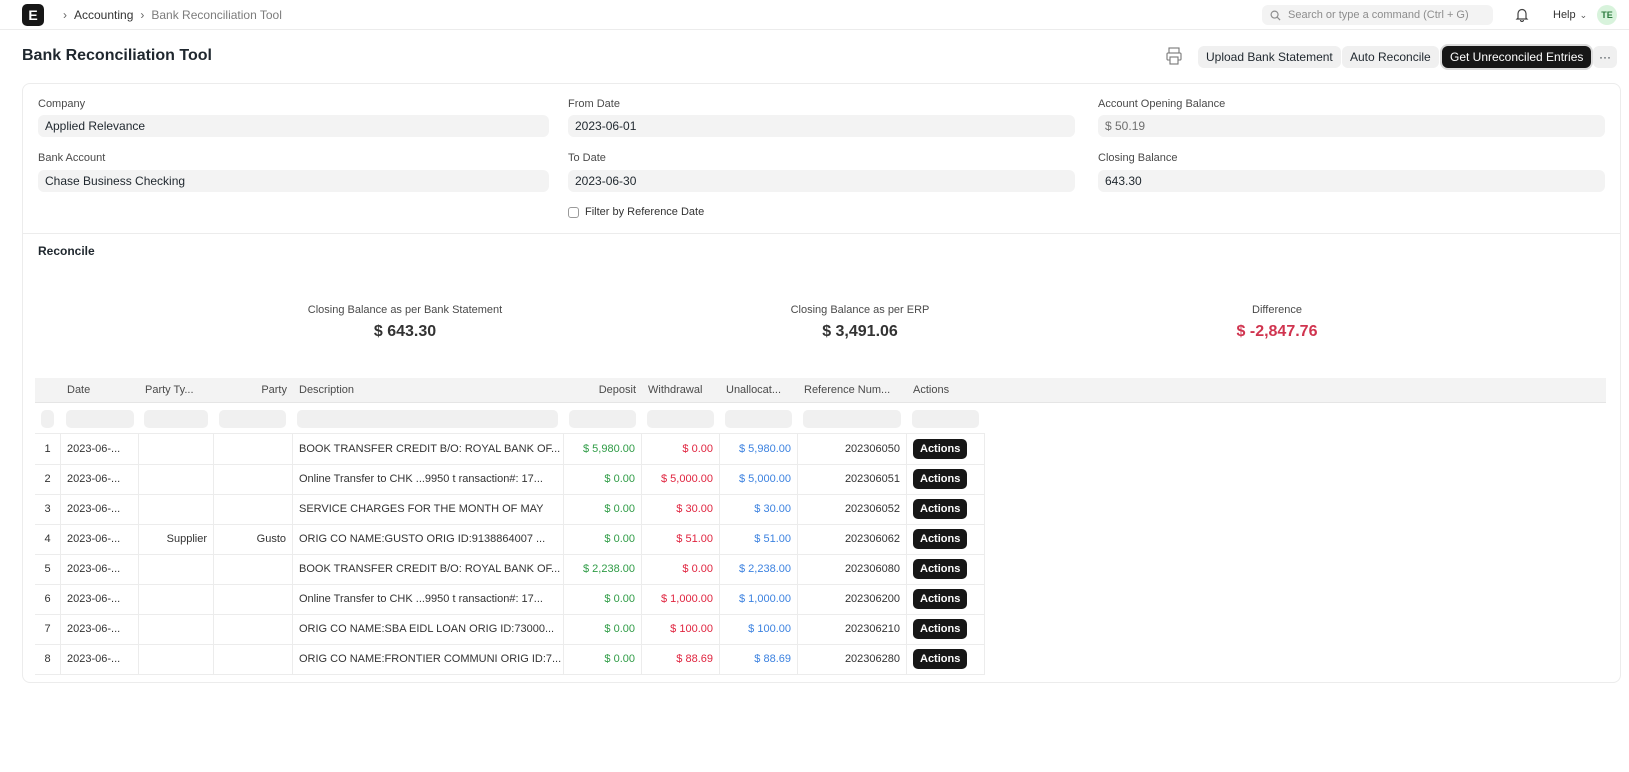  What do you see at coordinates (427, 419) in the screenshot?
I see `filter-description-input` at bounding box center [427, 419].